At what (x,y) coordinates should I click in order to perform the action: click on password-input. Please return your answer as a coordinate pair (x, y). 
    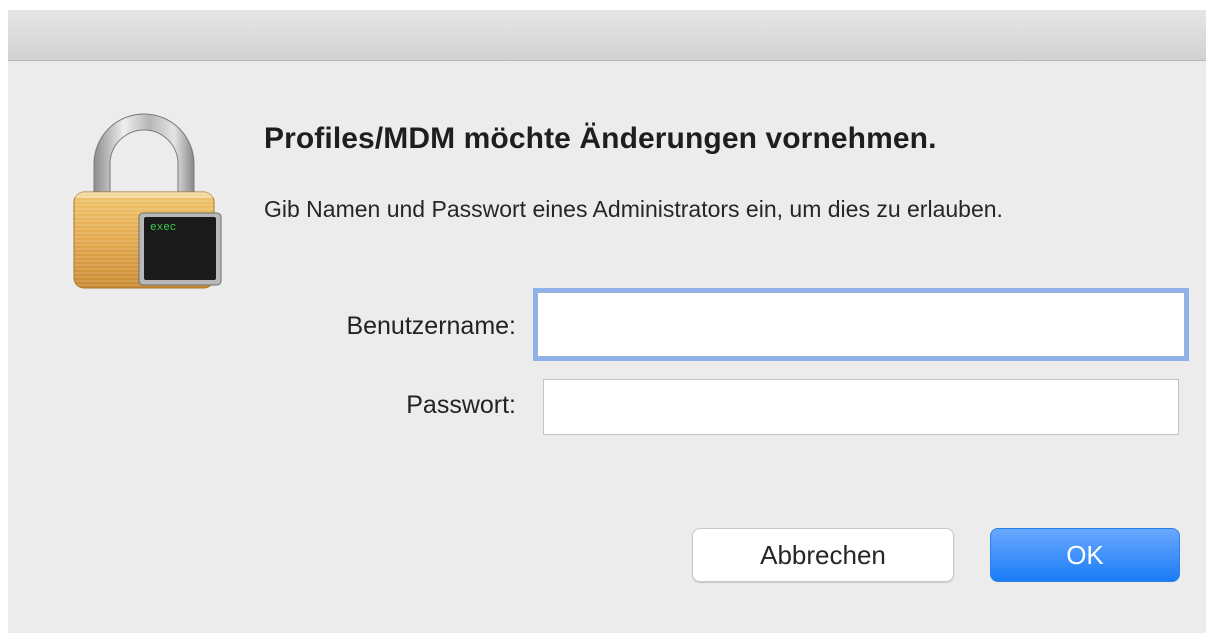
    Looking at the image, I should click on (861, 407).